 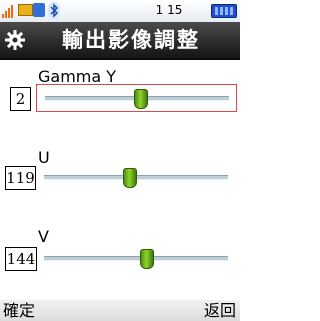 I want to click on v-slider-track, so click(x=136, y=258).